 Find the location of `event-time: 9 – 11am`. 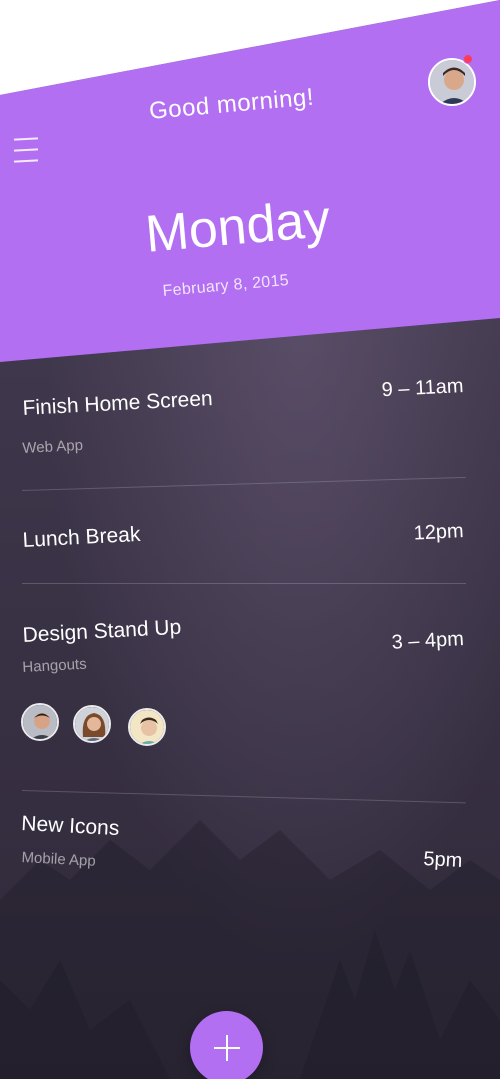

event-time: 9 – 11am is located at coordinates (423, 388).